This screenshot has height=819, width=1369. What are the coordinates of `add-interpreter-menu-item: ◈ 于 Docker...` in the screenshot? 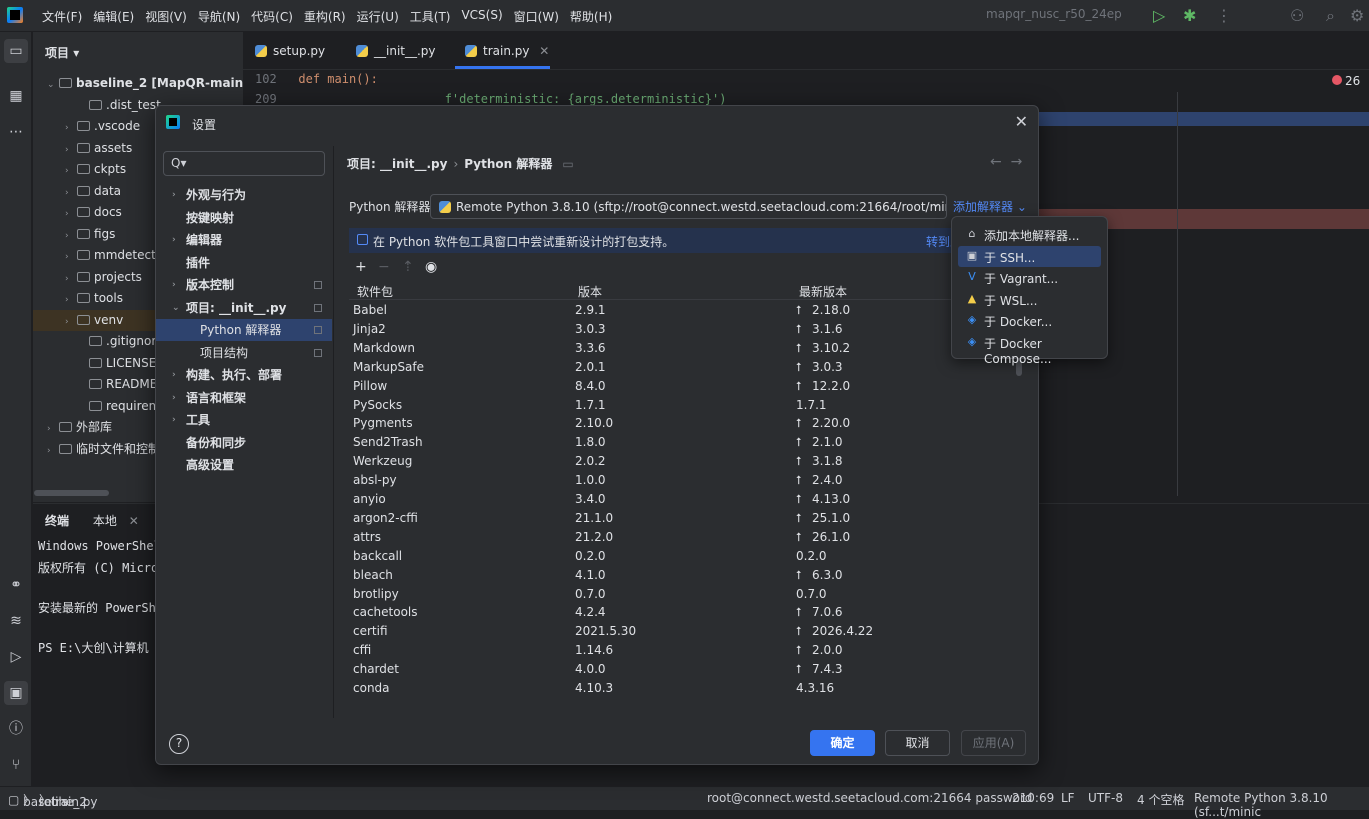 It's located at (1029, 320).